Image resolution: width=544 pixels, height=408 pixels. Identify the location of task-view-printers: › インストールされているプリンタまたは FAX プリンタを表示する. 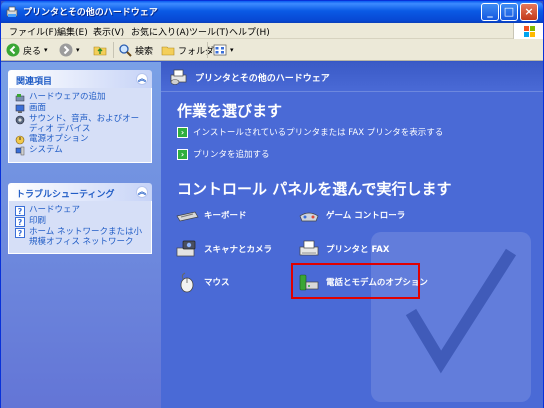
(310, 132).